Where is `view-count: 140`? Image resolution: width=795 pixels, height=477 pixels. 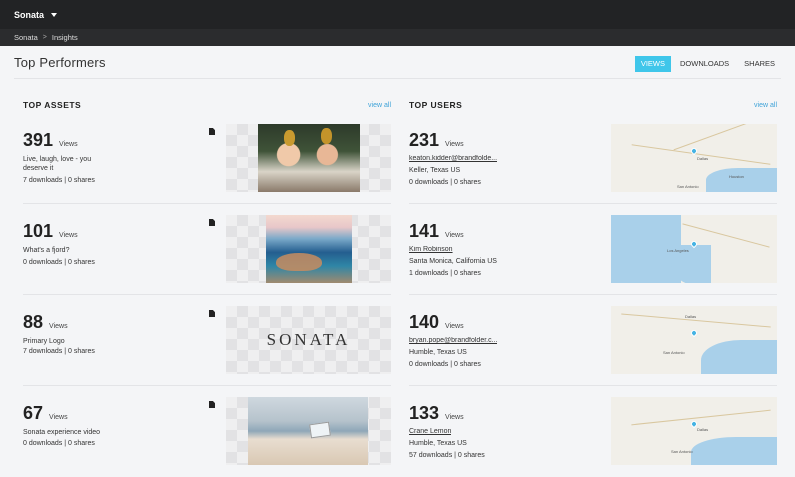 view-count: 140 is located at coordinates (424, 322).